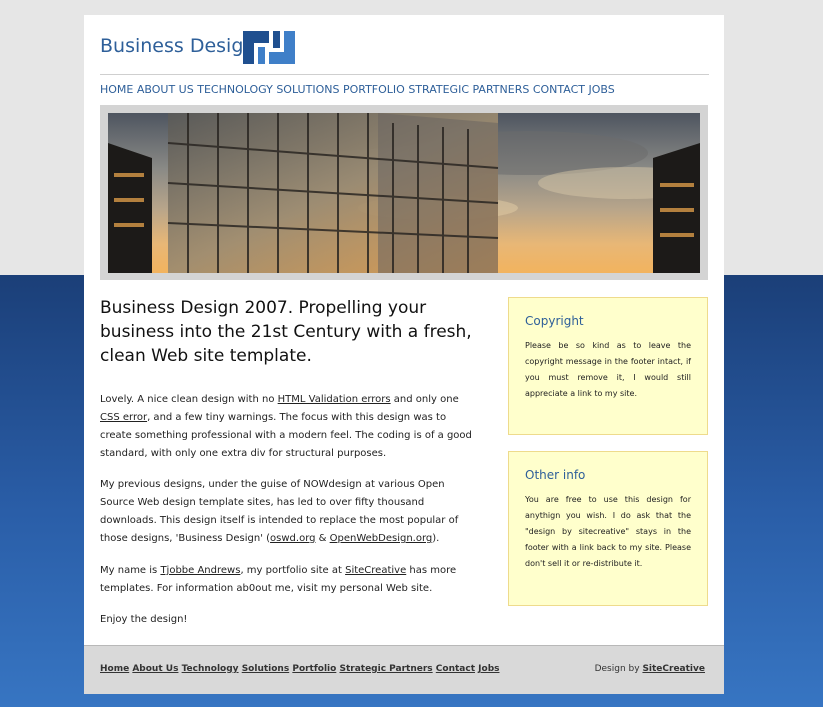  Describe the element at coordinates (334, 399) in the screenshot. I see `html-validation-link: HTML Validation errors` at that location.